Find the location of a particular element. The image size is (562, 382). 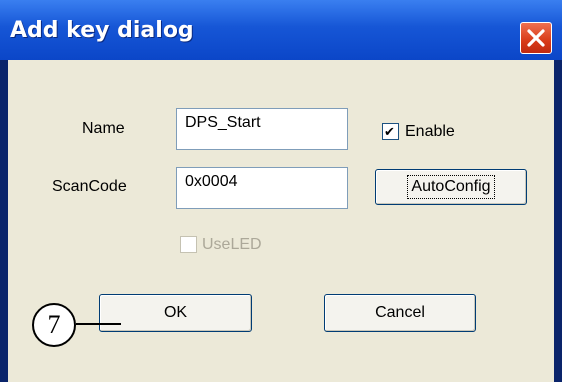

dialog-title: Add key dialog is located at coordinates (102, 30).